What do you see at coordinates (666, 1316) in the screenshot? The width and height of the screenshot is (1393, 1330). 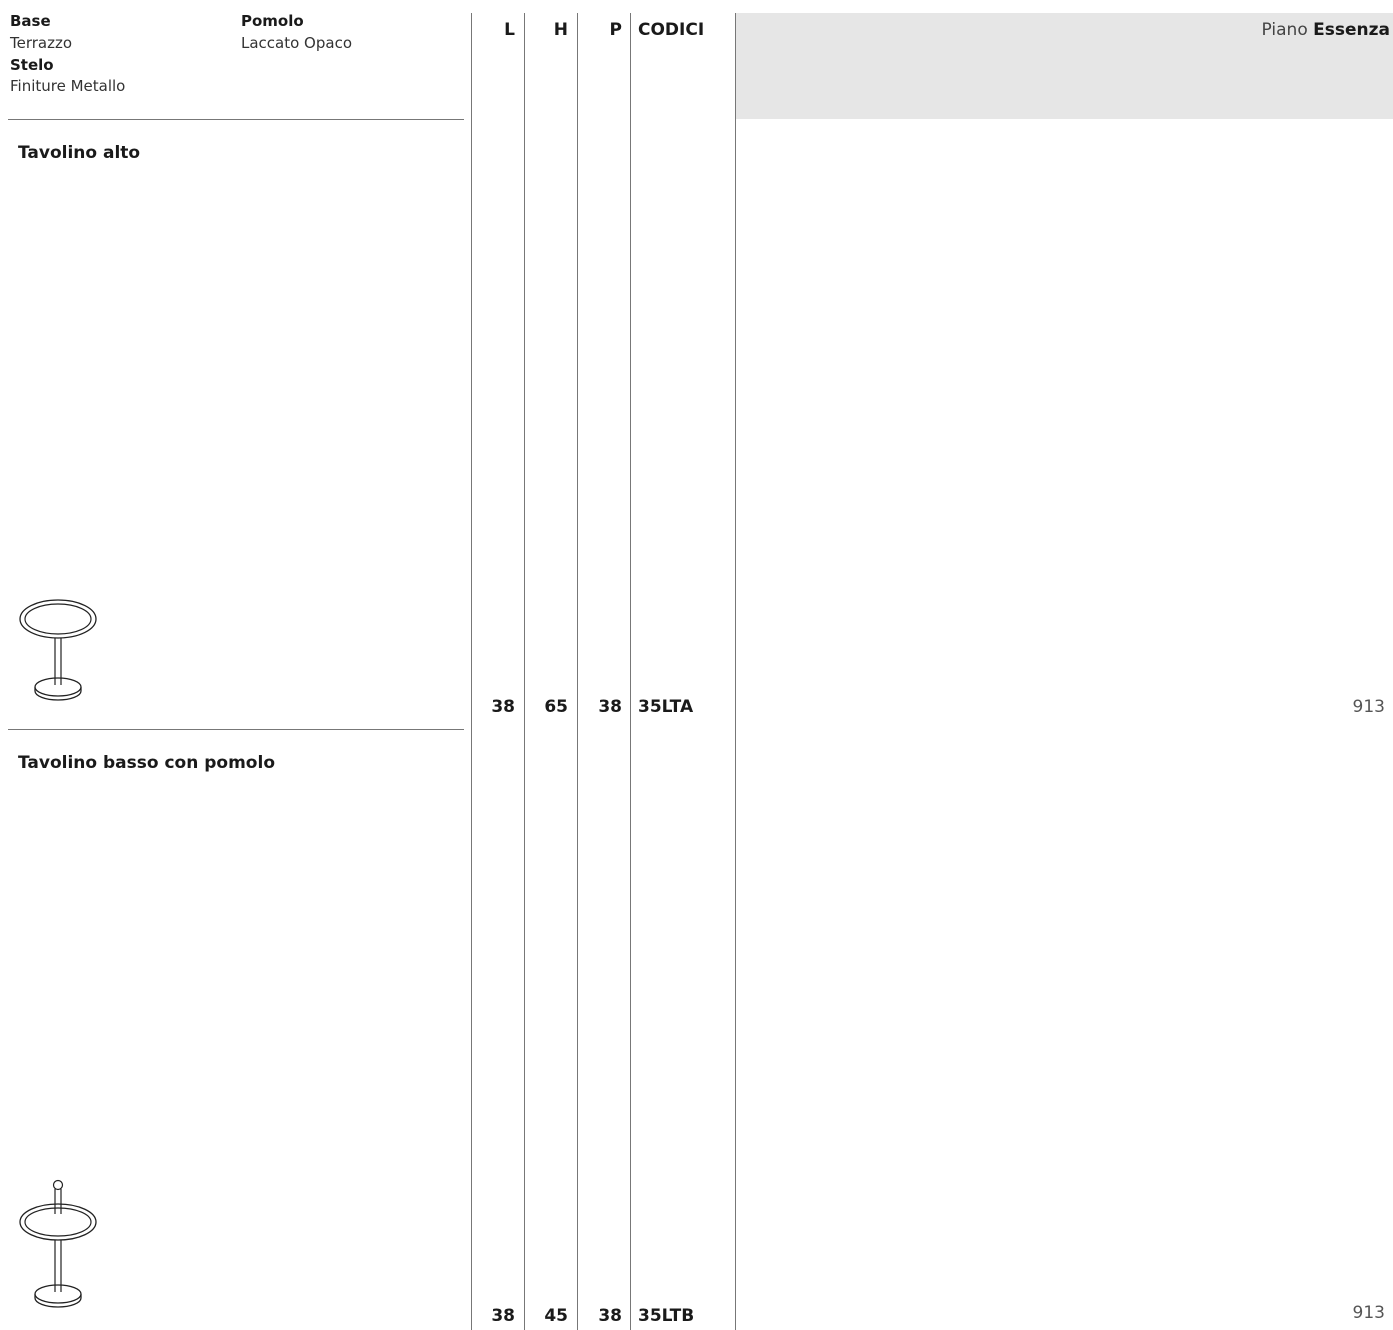 I see `product-code: 35LTB` at bounding box center [666, 1316].